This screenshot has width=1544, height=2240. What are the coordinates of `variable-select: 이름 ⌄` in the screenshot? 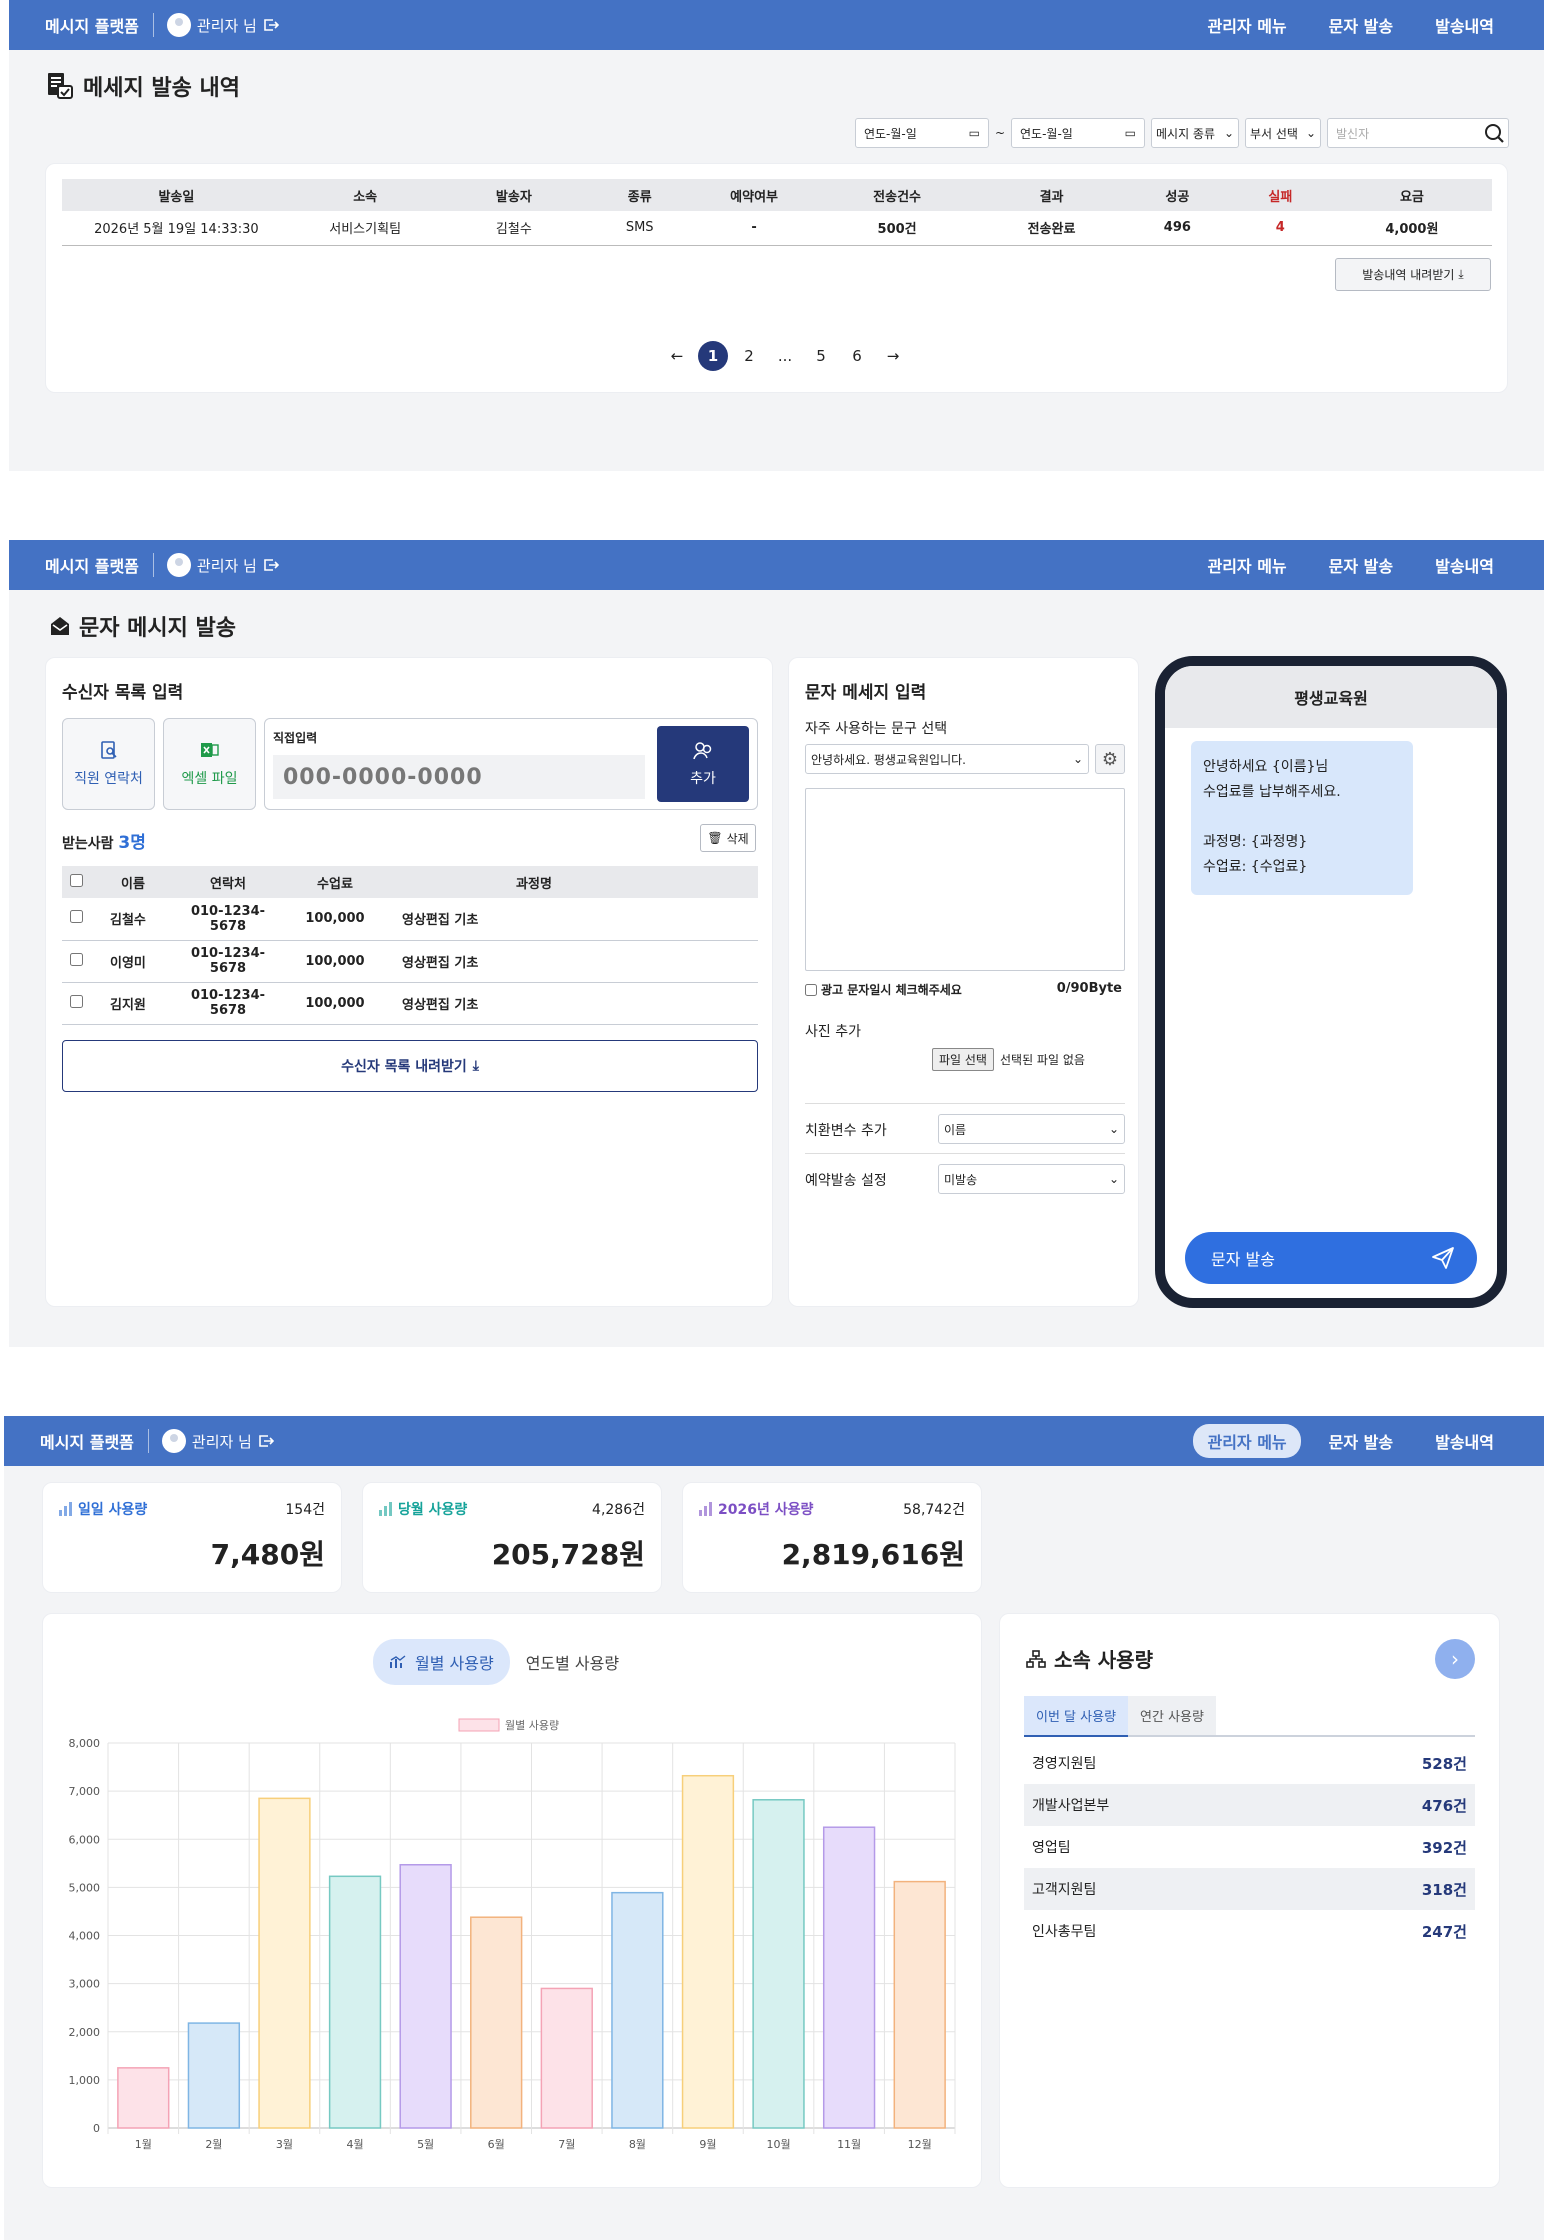 It's located at (1031, 1129).